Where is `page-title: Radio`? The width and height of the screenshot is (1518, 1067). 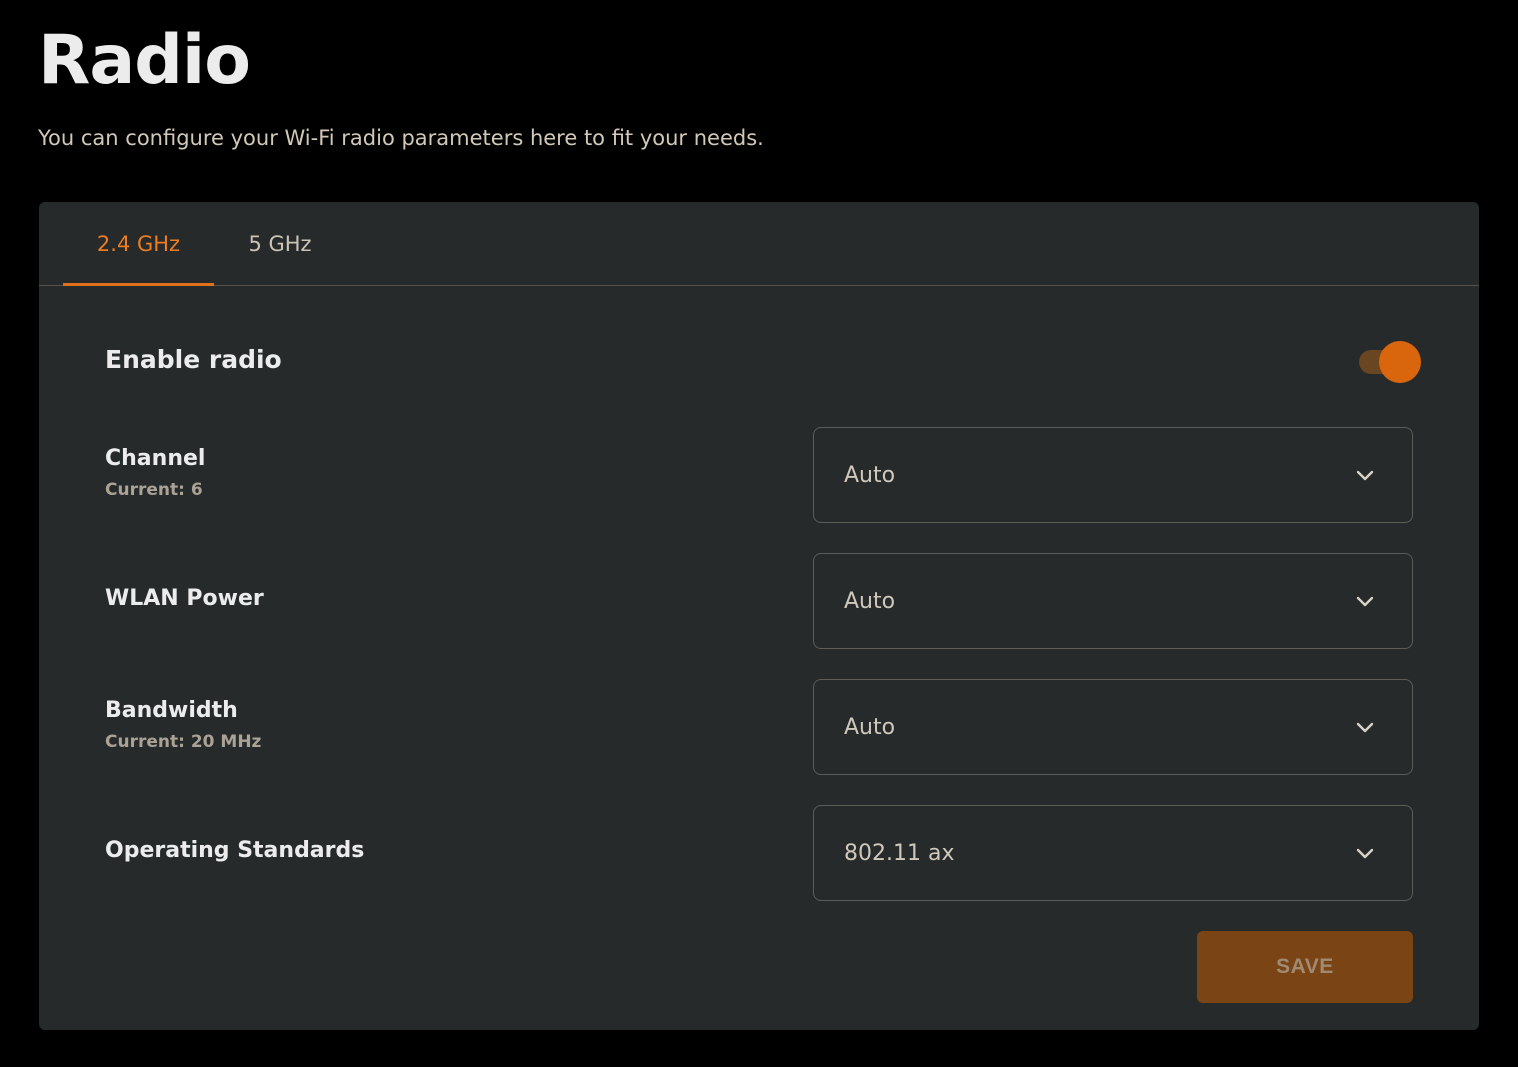 page-title: Radio is located at coordinates (144, 60).